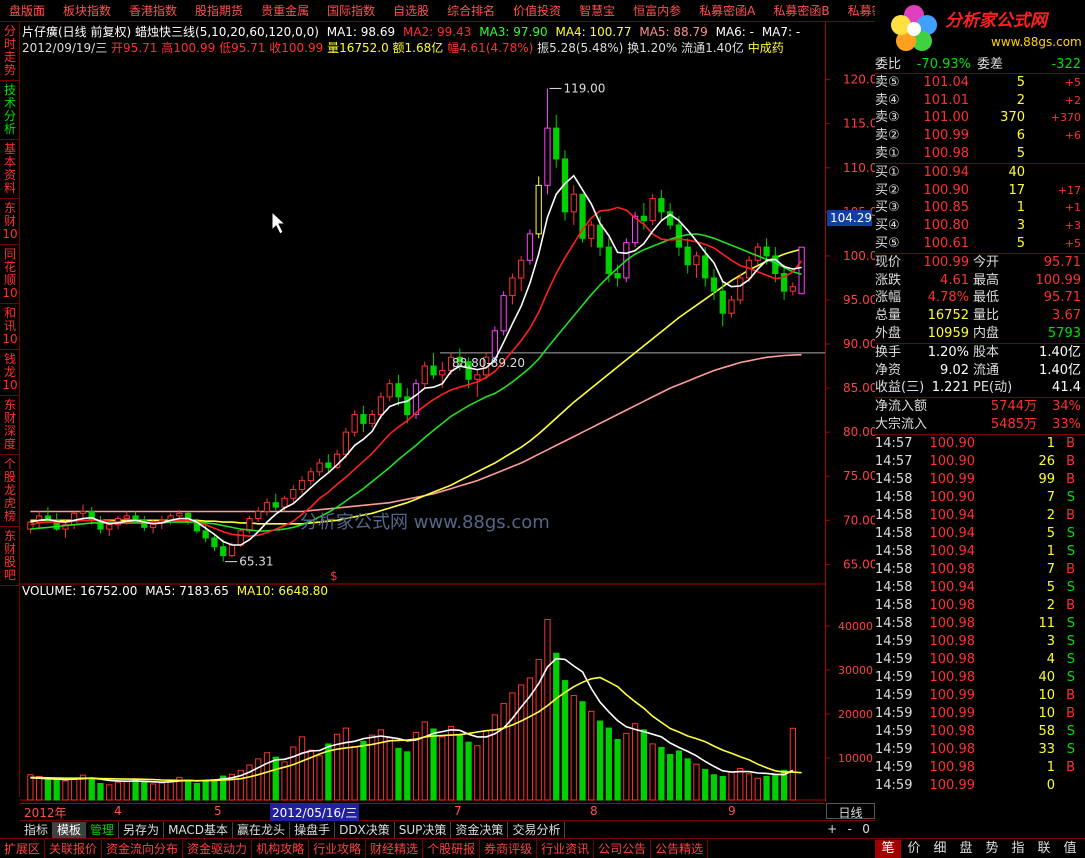  What do you see at coordinates (143, 848) in the screenshot?
I see `status-tab-2: 资金流向分布` at bounding box center [143, 848].